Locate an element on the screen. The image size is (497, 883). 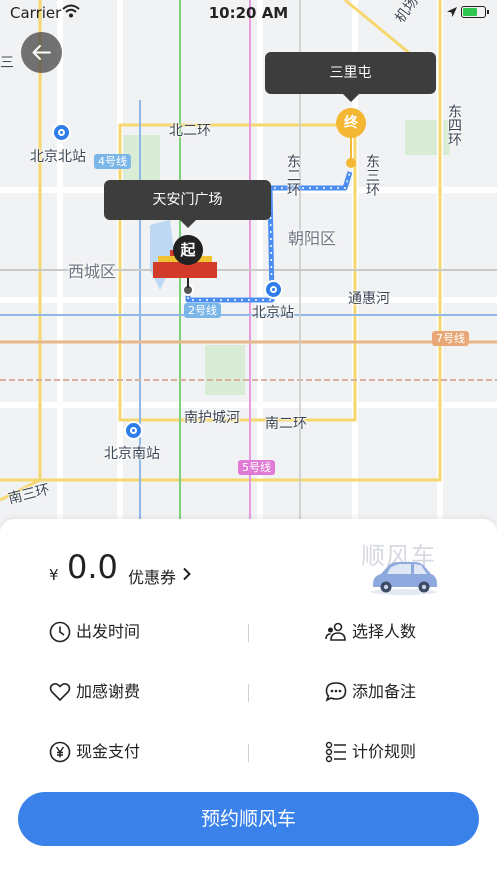
back-button is located at coordinates (41, 52).